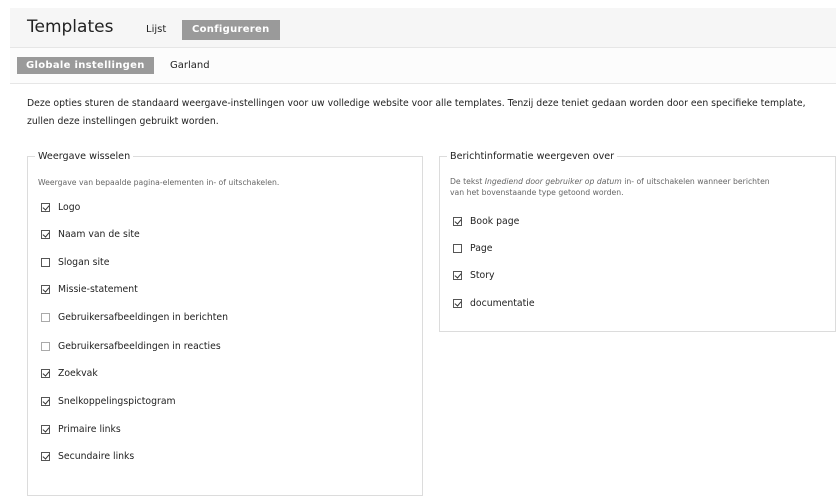  What do you see at coordinates (457, 275) in the screenshot?
I see `checkbox-story` at bounding box center [457, 275].